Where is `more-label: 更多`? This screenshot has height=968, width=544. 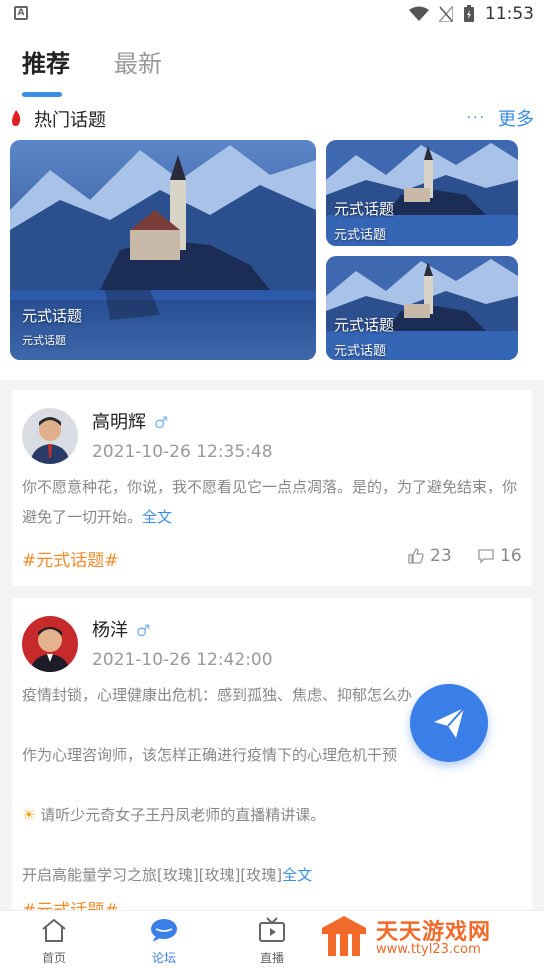 more-label: 更多 is located at coordinates (516, 119).